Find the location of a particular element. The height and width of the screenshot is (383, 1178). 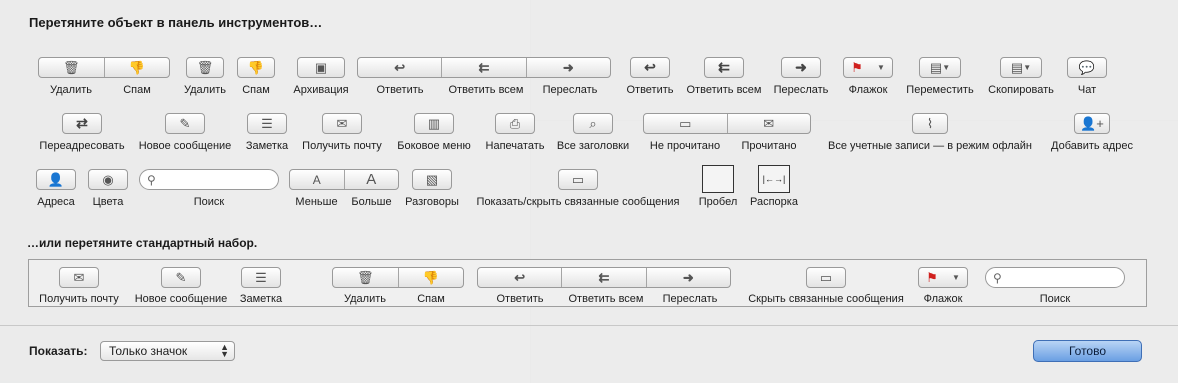

label-add-contact: Добавить адрес is located at coordinates (1092, 146).